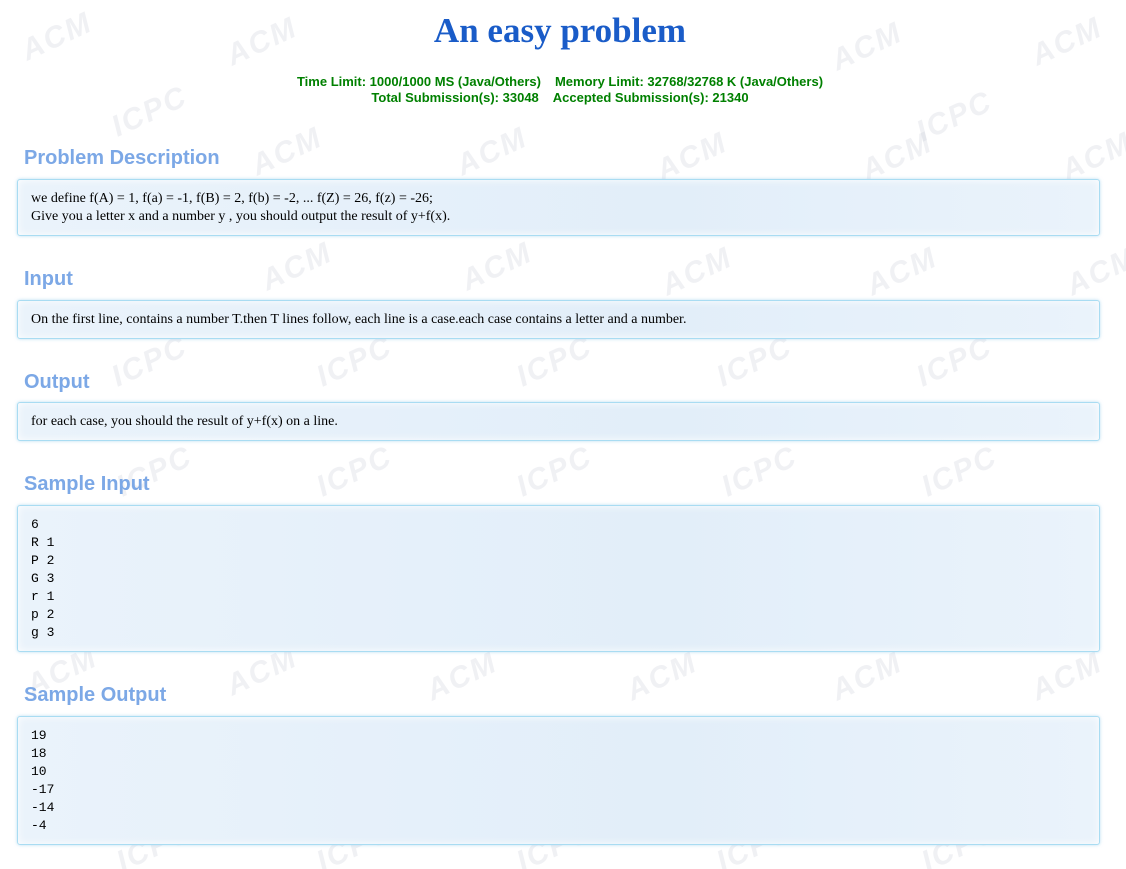 This screenshot has height=869, width=1126. I want to click on sample-output-line: 18, so click(39, 753).